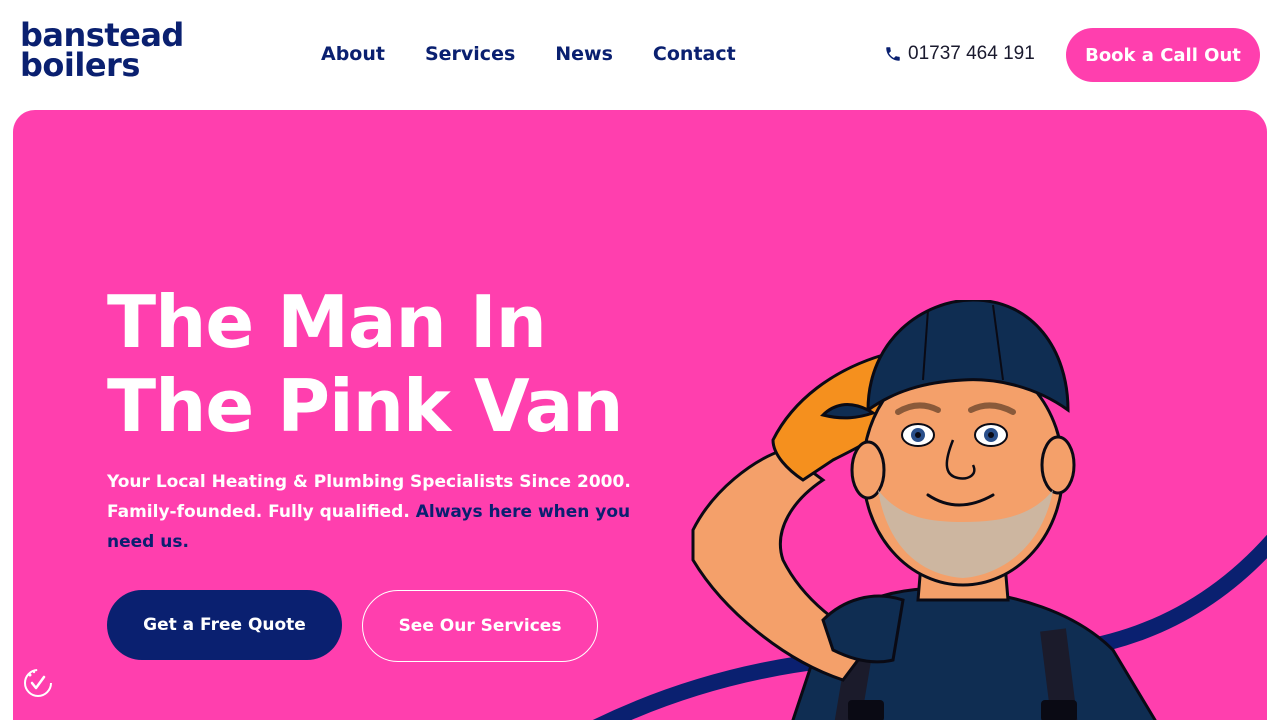 The image size is (1280, 720). What do you see at coordinates (528, 54) in the screenshot?
I see `main-nav: About Services News Contact` at bounding box center [528, 54].